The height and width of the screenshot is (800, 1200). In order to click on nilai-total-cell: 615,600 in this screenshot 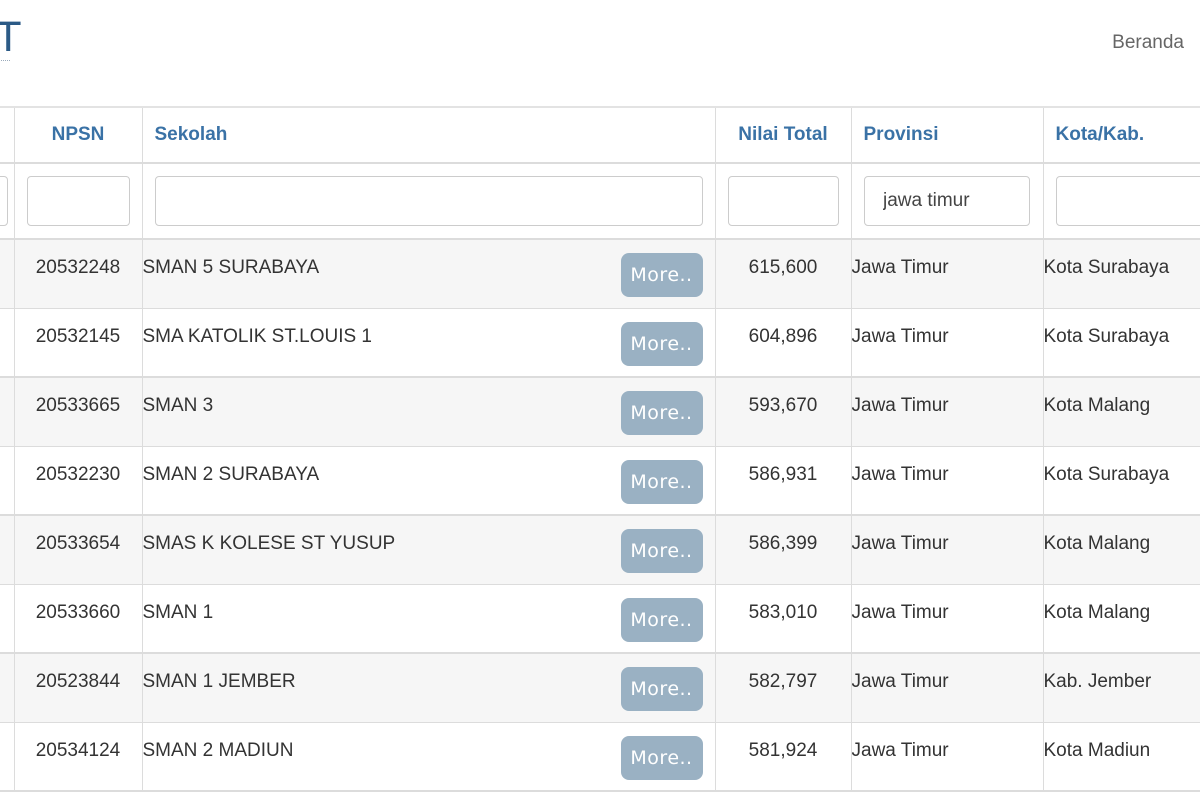, I will do `click(783, 274)`.